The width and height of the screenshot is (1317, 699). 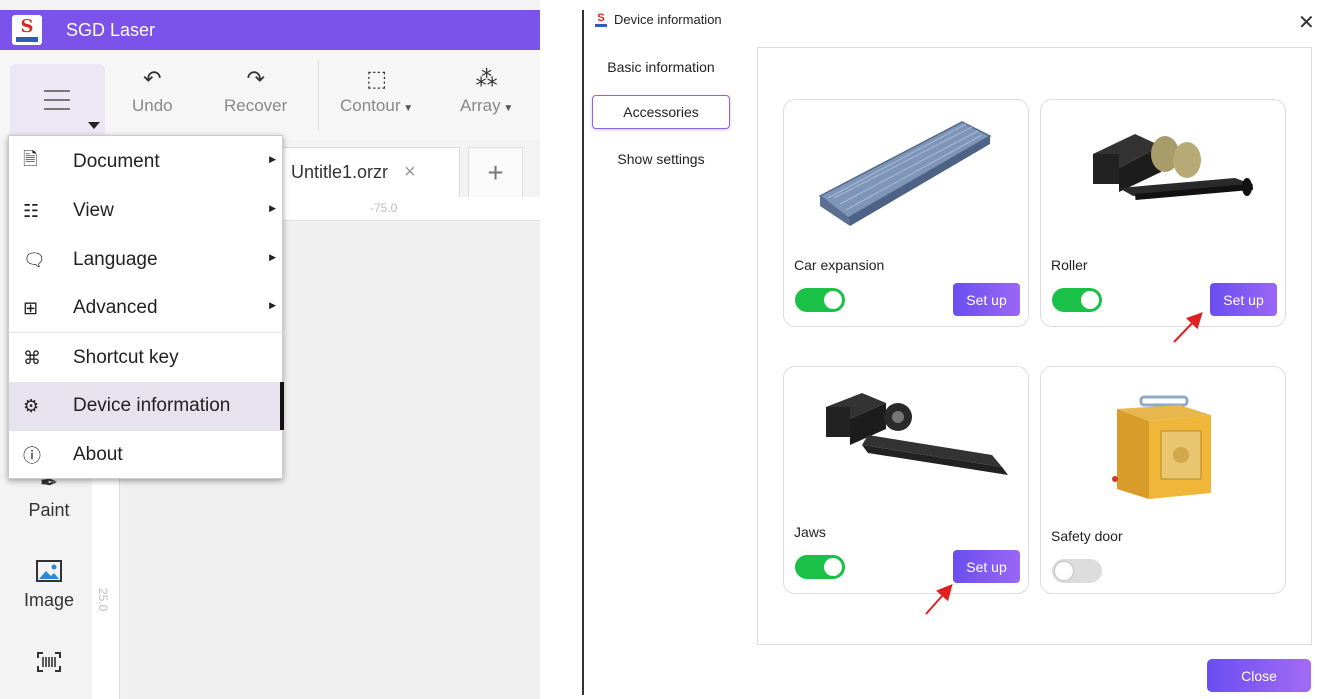 I want to click on arrow-jaws-setup, so click(x=939, y=599).